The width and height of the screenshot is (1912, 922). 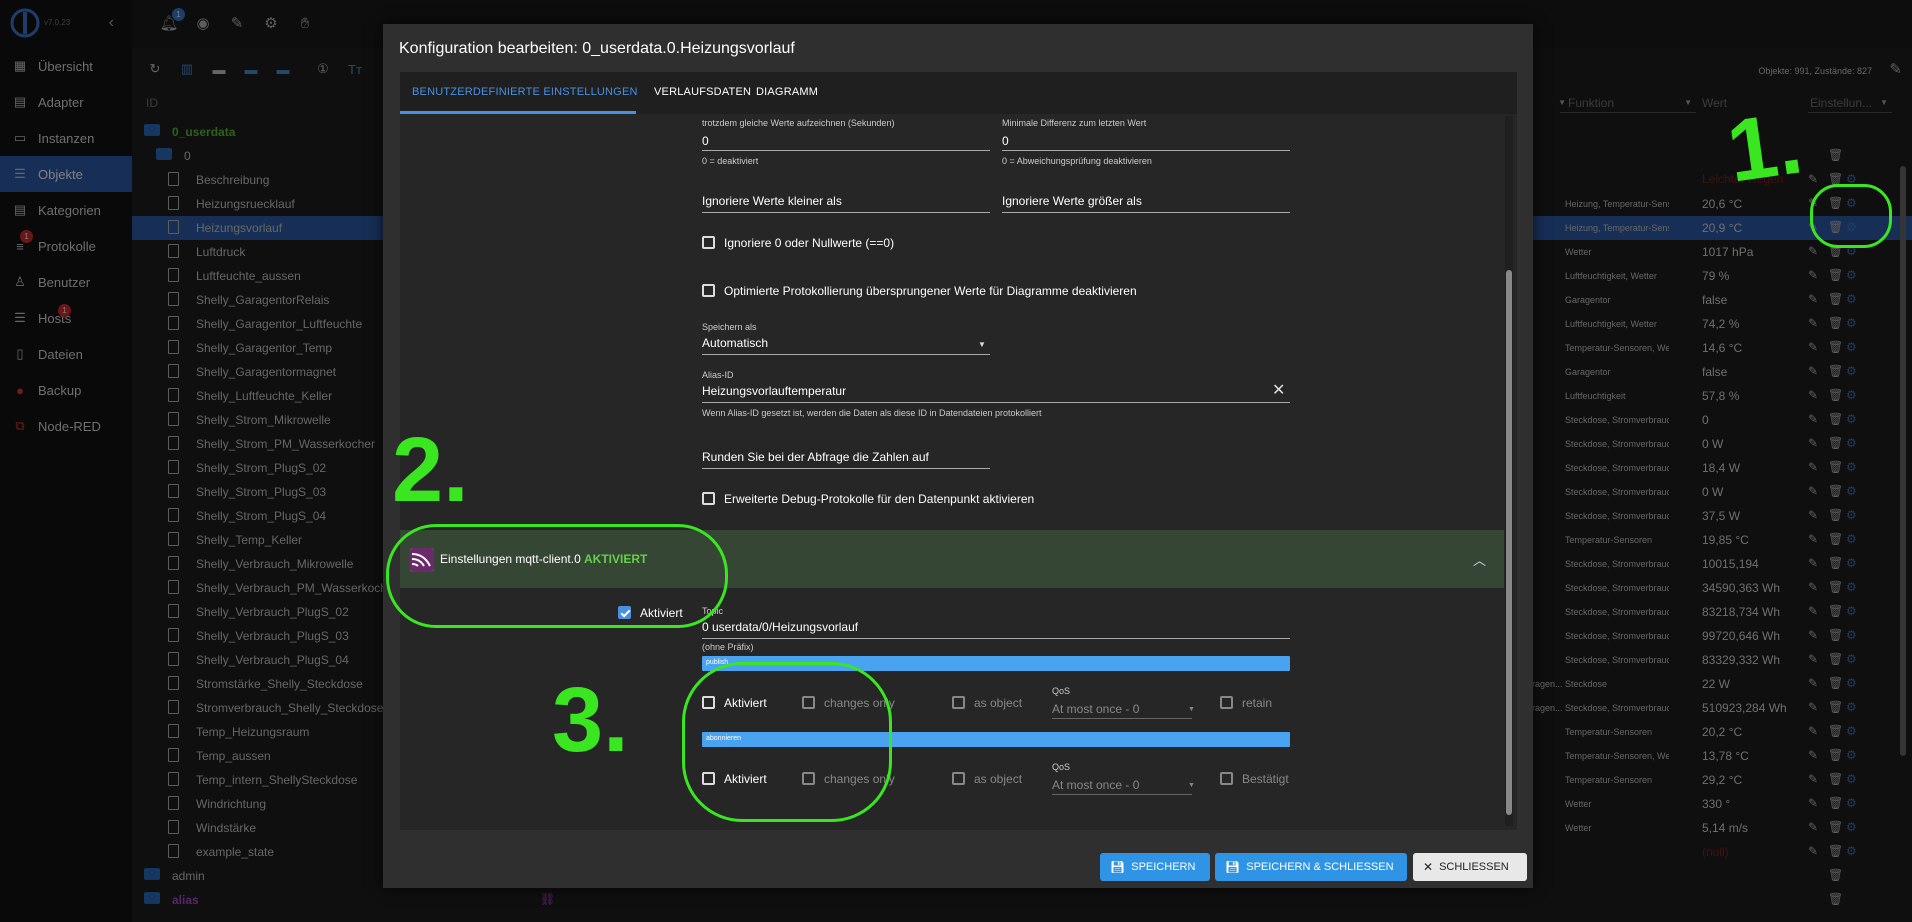 What do you see at coordinates (1074, 123) in the screenshot?
I see `min-diff-label: Minimale Differenz zum letzten Wert` at bounding box center [1074, 123].